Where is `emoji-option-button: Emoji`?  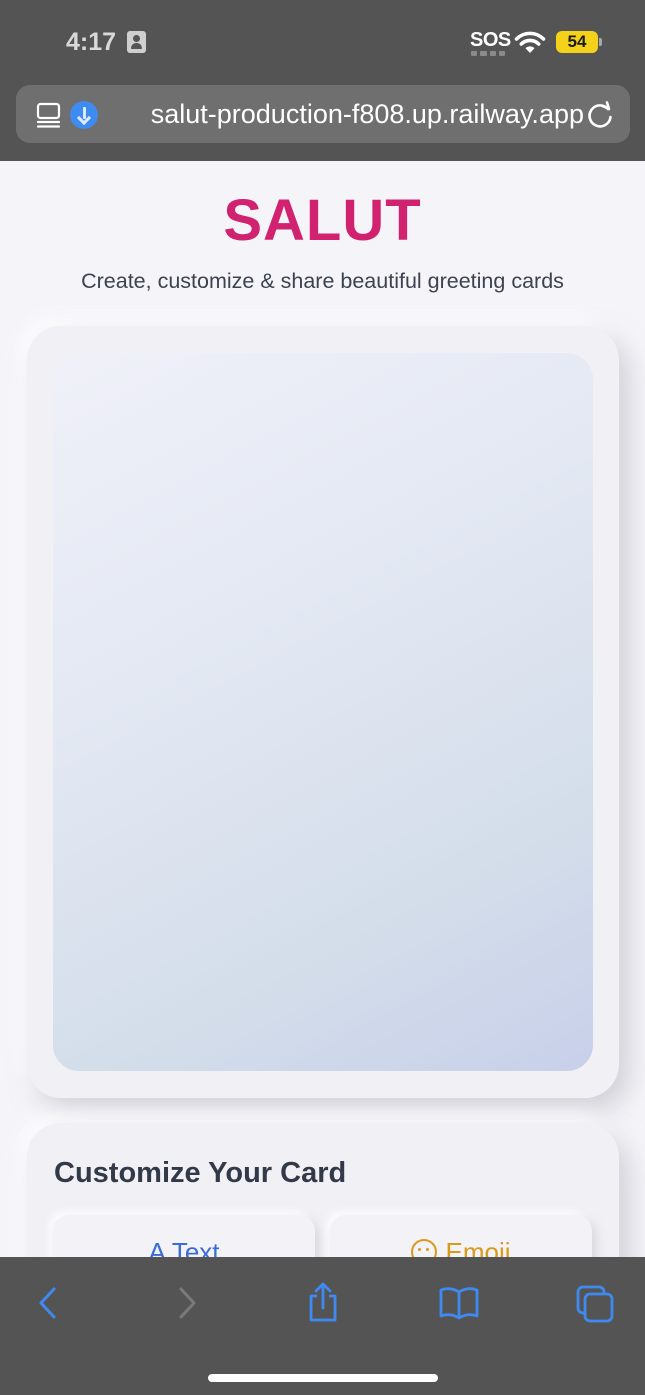
emoji-option-button: Emoji is located at coordinates (461, 1236).